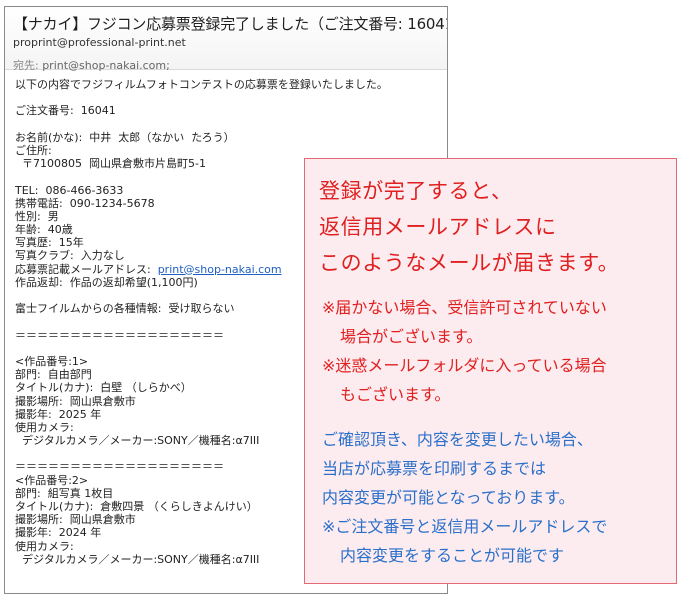 The width and height of the screenshot is (700, 600). I want to click on notice-warning-1-cont: 場合がございます。, so click(411, 336).